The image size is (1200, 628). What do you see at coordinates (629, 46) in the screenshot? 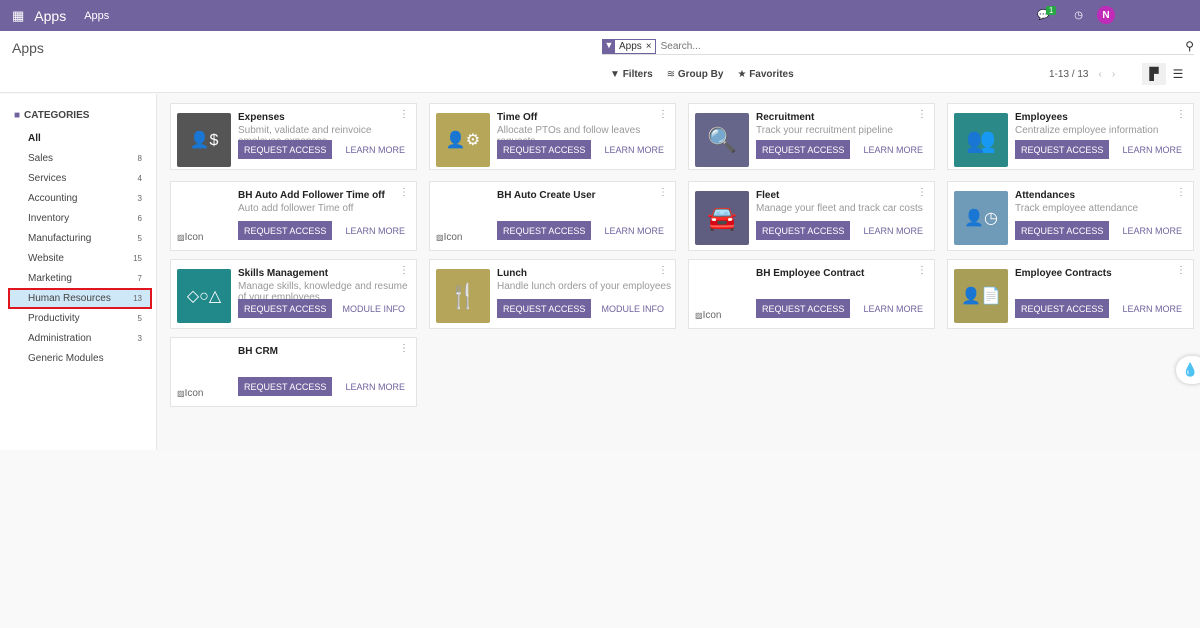
I see `search-facet: ▼ Apps ×` at bounding box center [629, 46].